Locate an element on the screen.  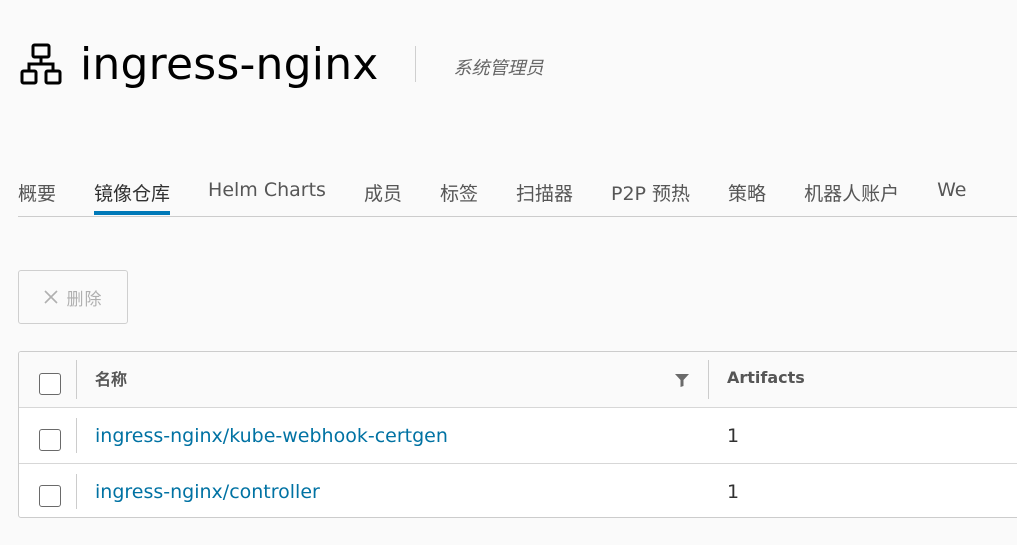
page-header: ingress-nginx 系统管理员 is located at coordinates (282, 64).